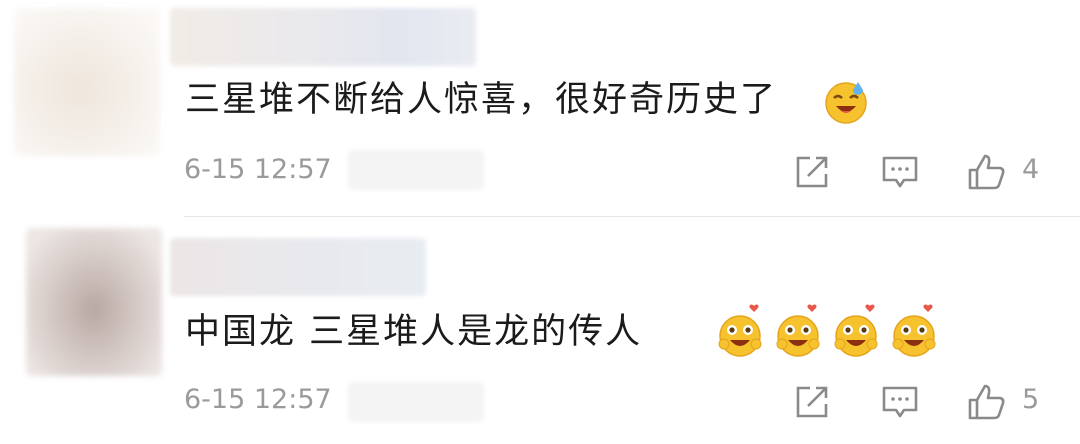  I want to click on tears-of-joy-emoji, so click(846, 103).